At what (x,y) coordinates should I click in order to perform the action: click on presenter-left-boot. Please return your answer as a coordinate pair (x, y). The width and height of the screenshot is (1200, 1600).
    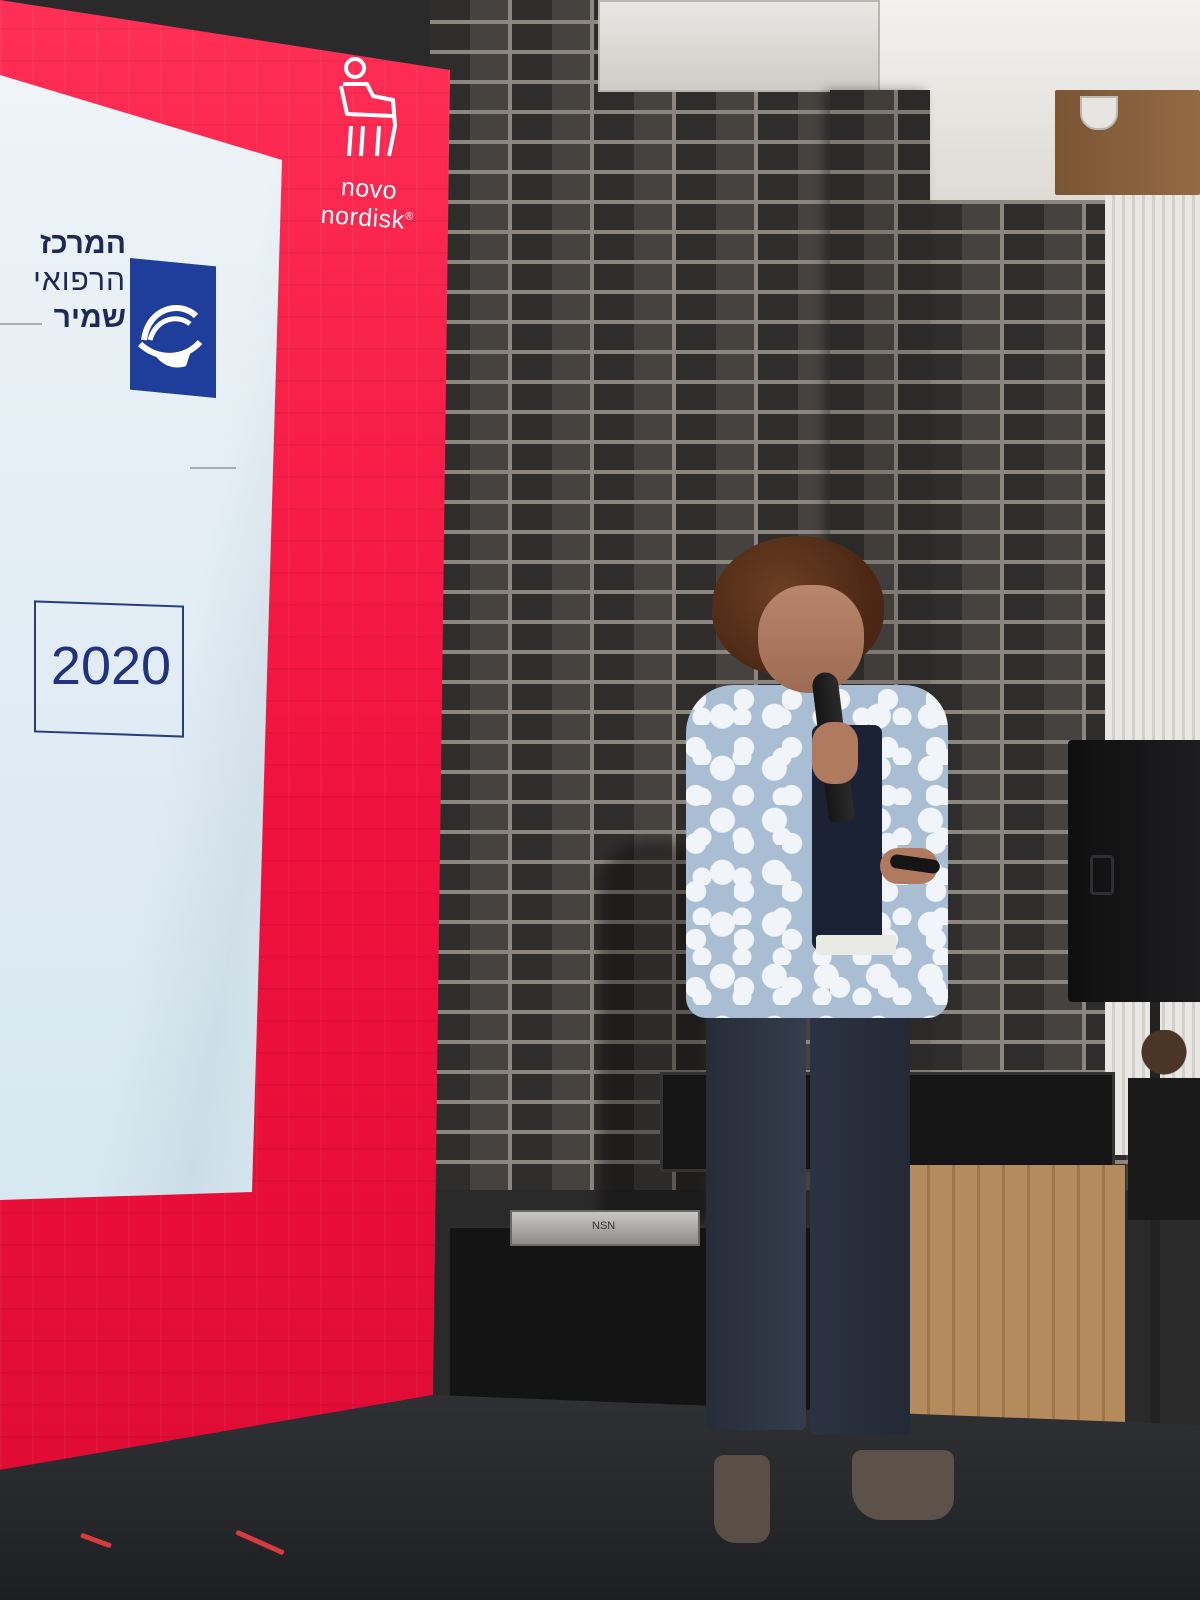
    Looking at the image, I should click on (742, 1499).